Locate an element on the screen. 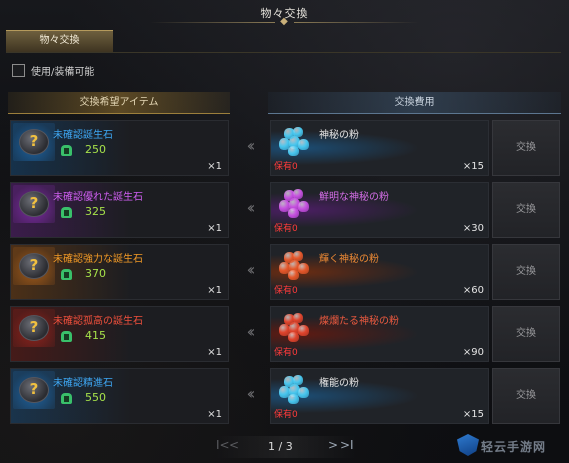 The width and height of the screenshot is (569, 463). wanted-item-name: 未確認強力な誕生石 is located at coordinates (98, 259).